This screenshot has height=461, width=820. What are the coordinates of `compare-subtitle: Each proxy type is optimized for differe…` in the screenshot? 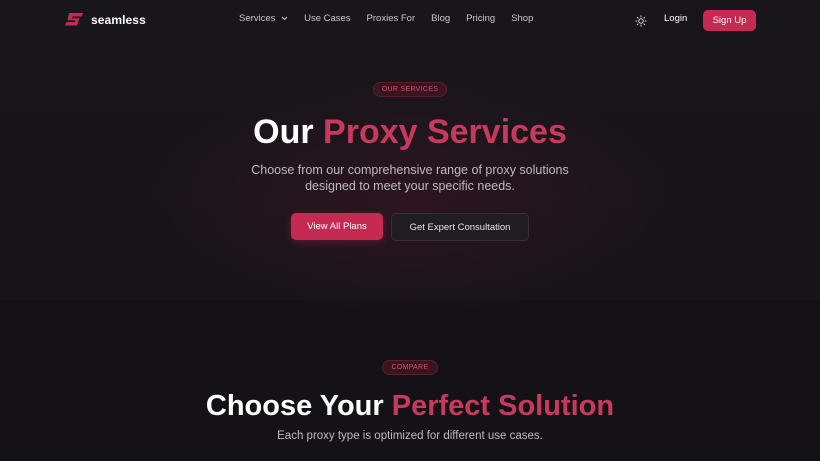 It's located at (410, 436).